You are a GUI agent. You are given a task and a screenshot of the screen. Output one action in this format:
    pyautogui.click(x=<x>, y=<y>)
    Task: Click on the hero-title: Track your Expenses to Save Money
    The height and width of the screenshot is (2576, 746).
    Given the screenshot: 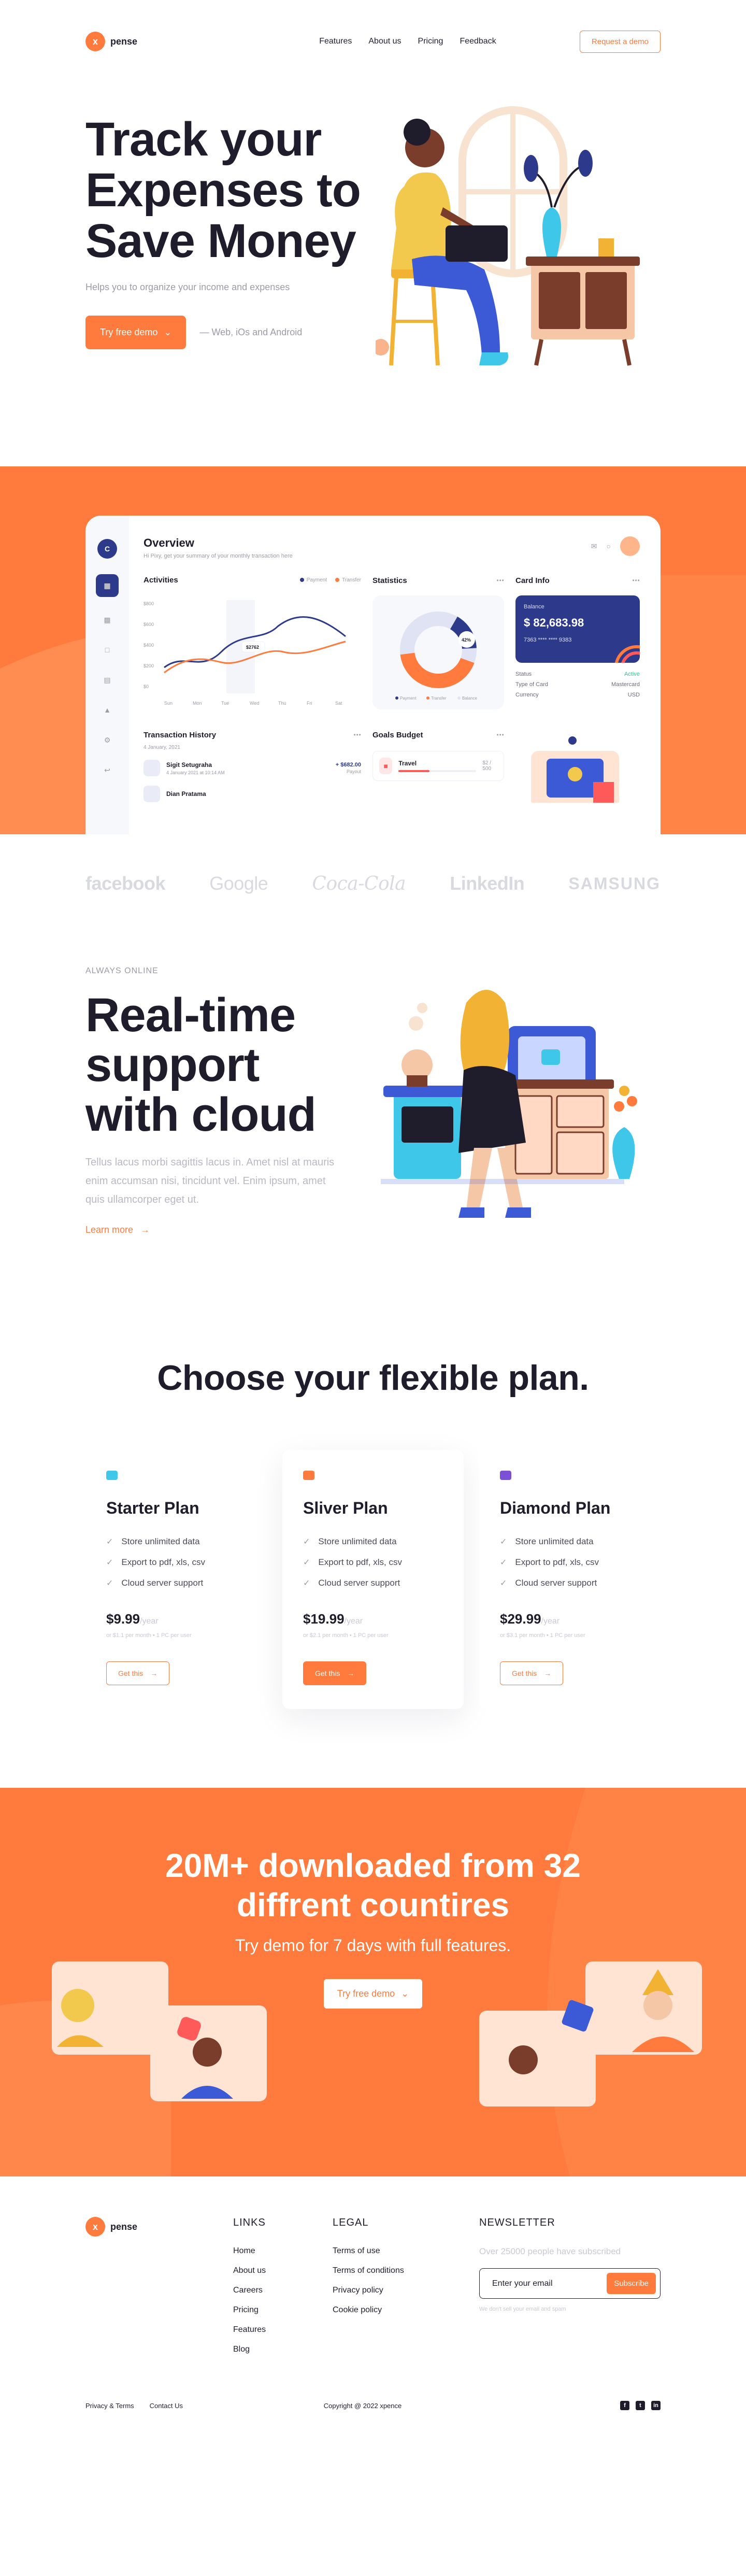 What is the action you would take?
    pyautogui.click(x=230, y=190)
    